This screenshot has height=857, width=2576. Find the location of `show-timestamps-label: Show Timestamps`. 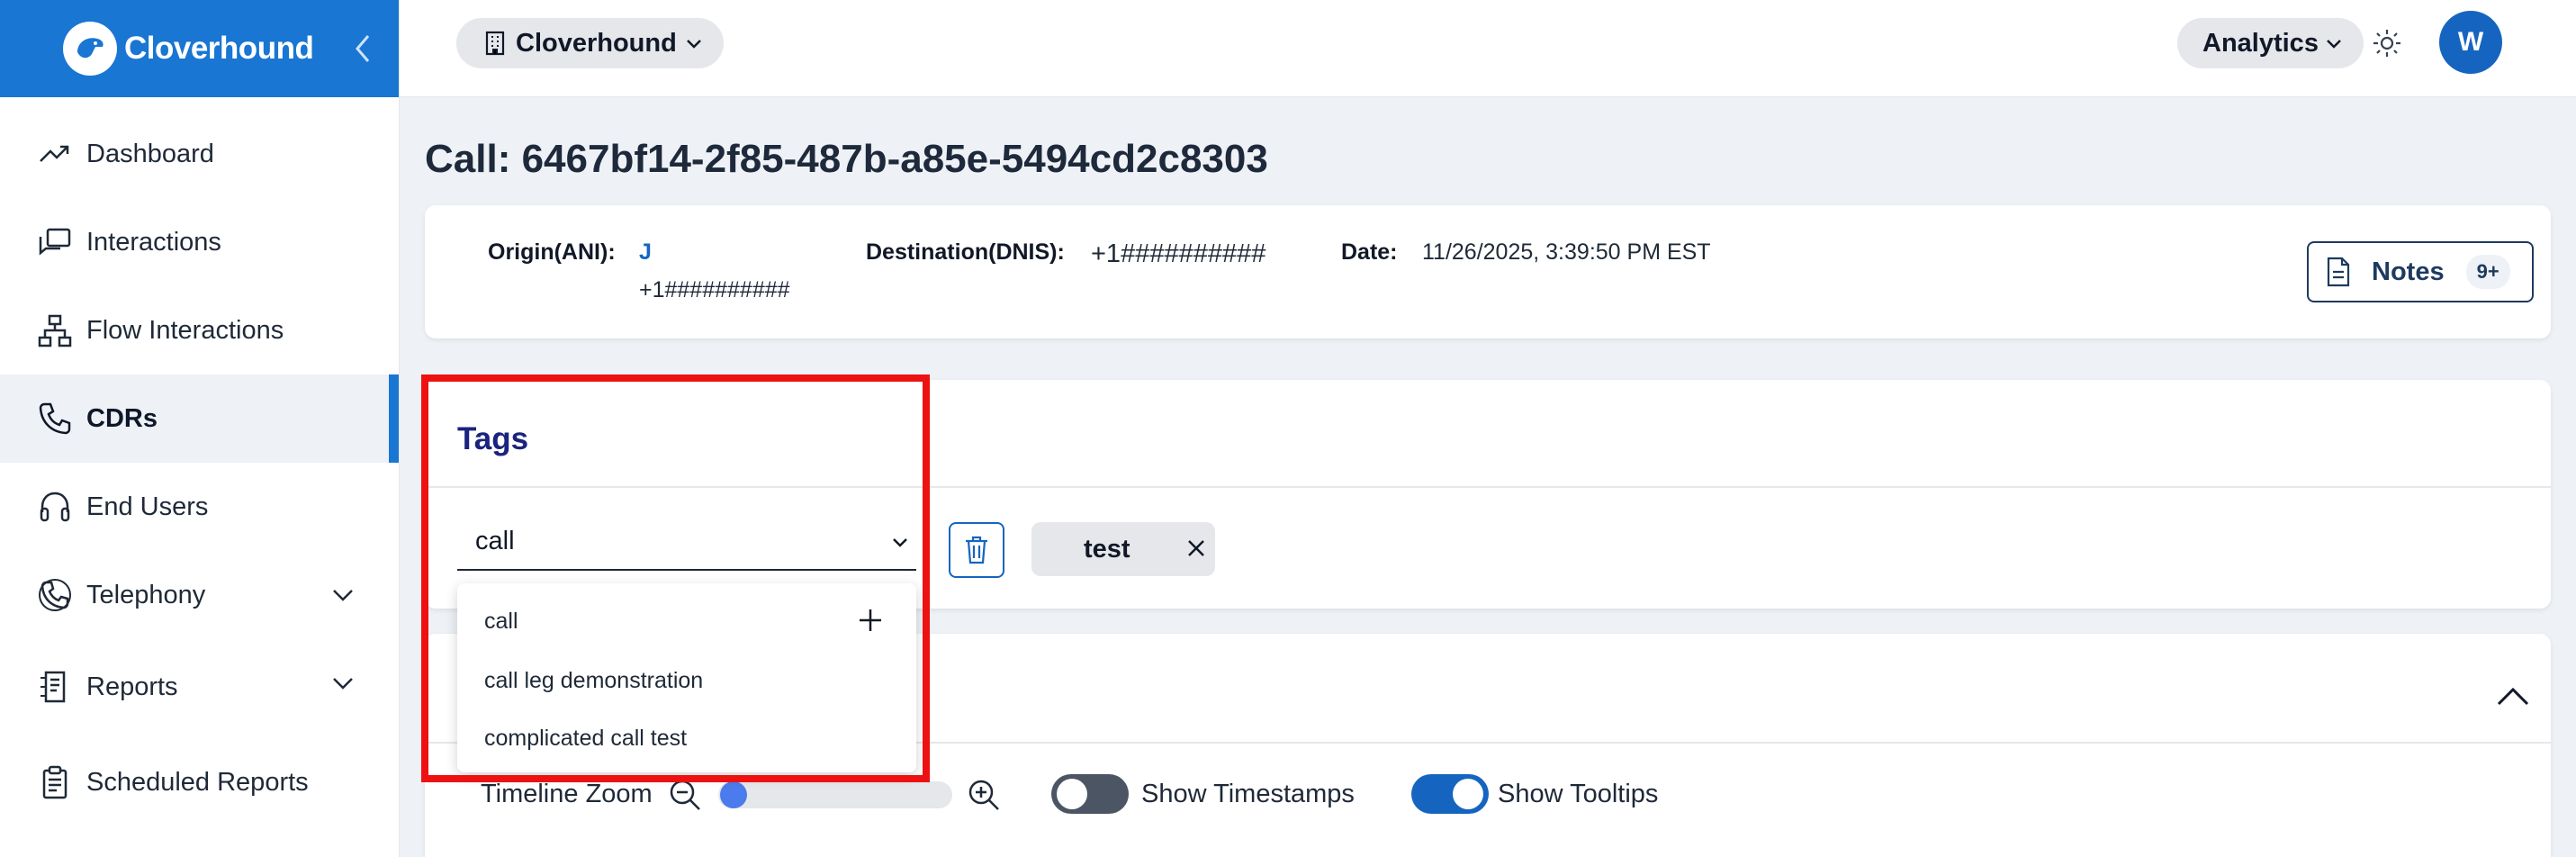

show-timestamps-label: Show Timestamps is located at coordinates (1248, 794).